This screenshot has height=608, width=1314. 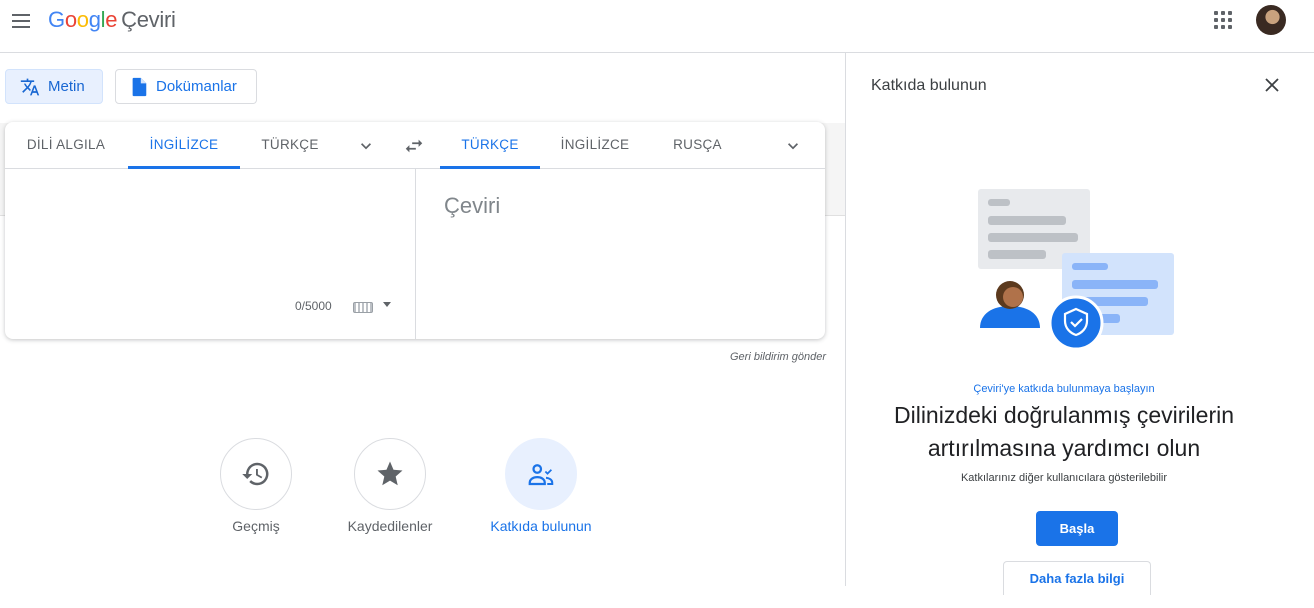 I want to click on logo-letter: G, so click(x=56, y=19).